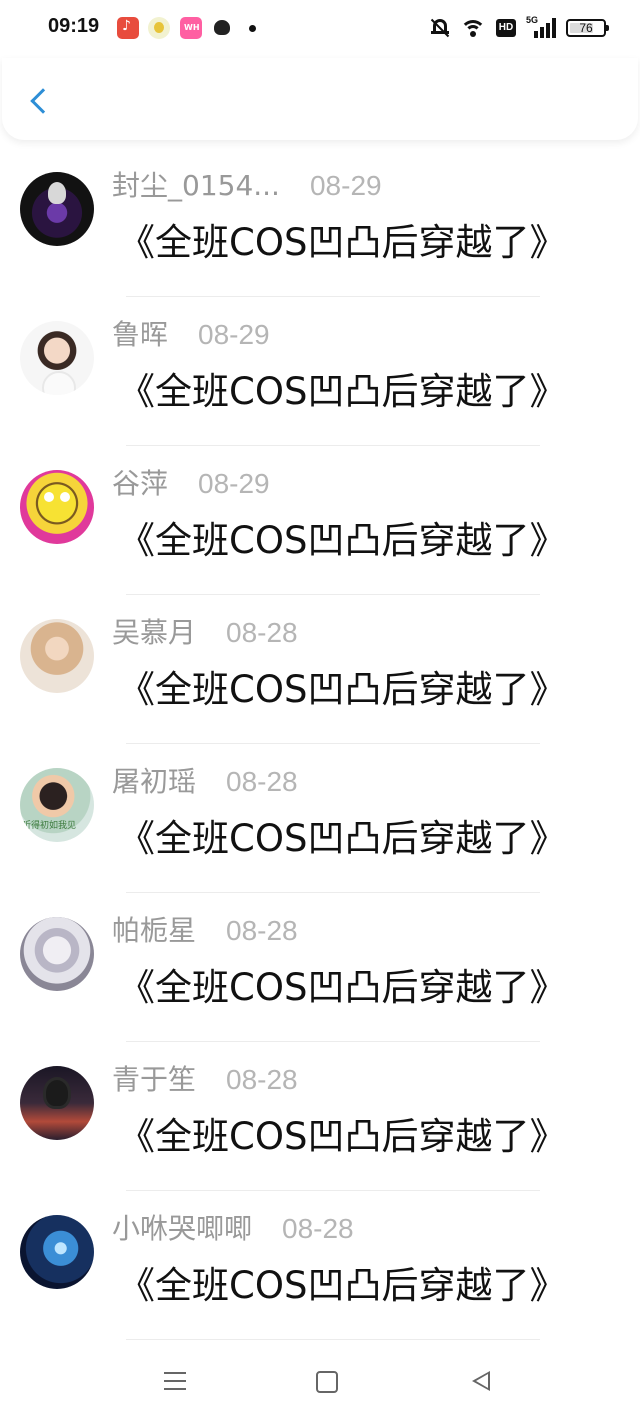 The width and height of the screenshot is (640, 1422). Describe the element at coordinates (473, 28) in the screenshot. I see `wifi-icon` at that location.